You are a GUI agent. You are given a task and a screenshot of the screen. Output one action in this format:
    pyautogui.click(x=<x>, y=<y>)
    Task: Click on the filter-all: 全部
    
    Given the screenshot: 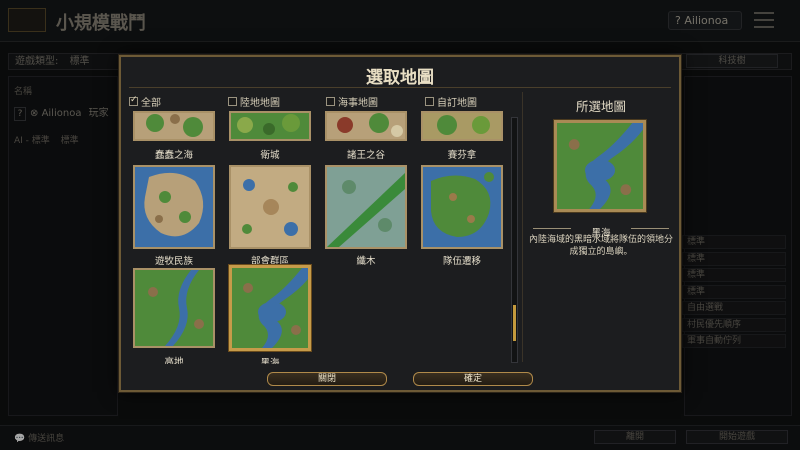 What is the action you would take?
    pyautogui.click(x=145, y=101)
    